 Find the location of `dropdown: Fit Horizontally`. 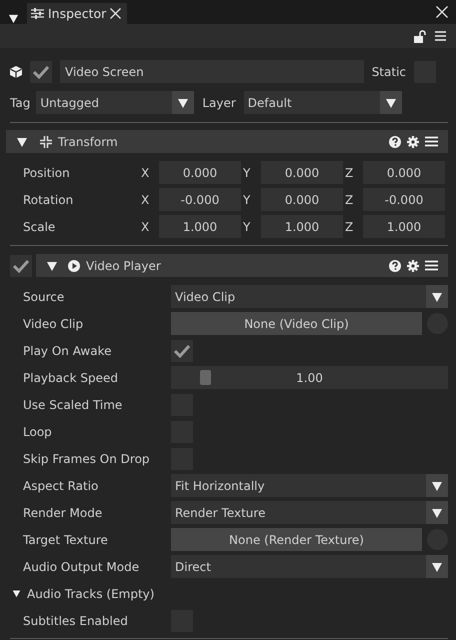

dropdown: Fit Horizontally is located at coordinates (309, 485).